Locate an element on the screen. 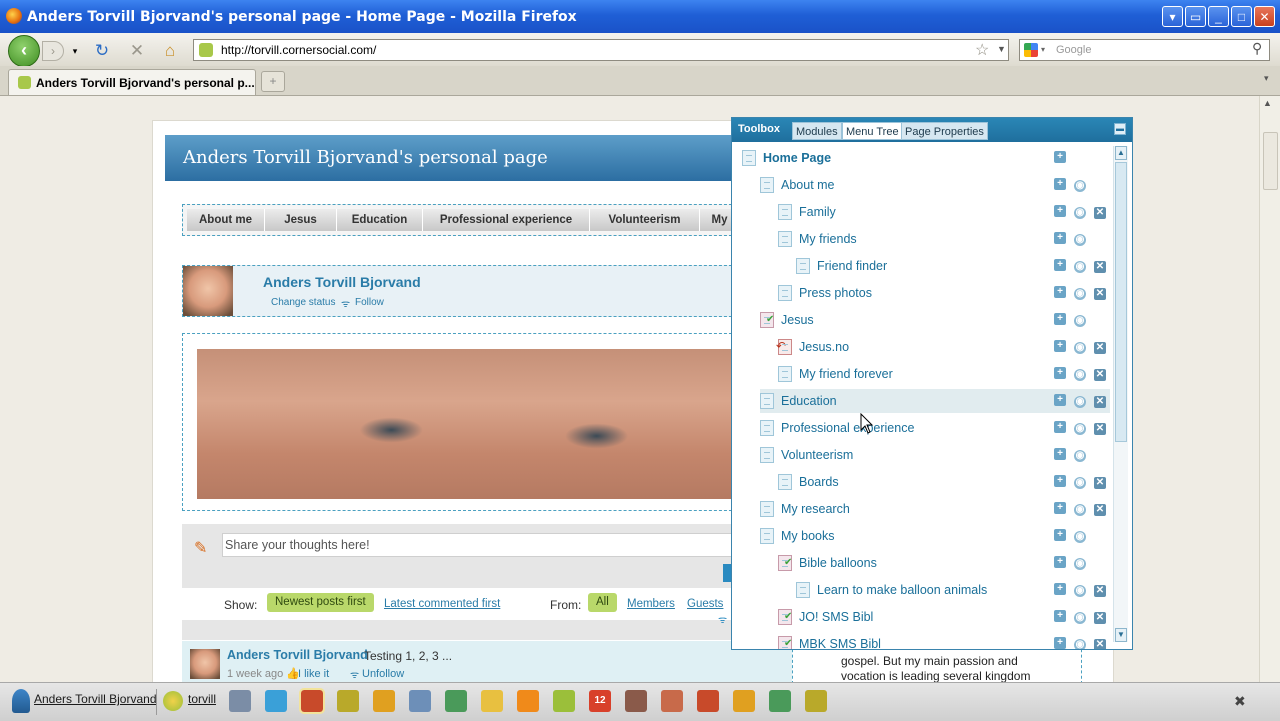 This screenshot has height=721, width=1280. tree-item-label: Professional experience is located at coordinates (847, 428).